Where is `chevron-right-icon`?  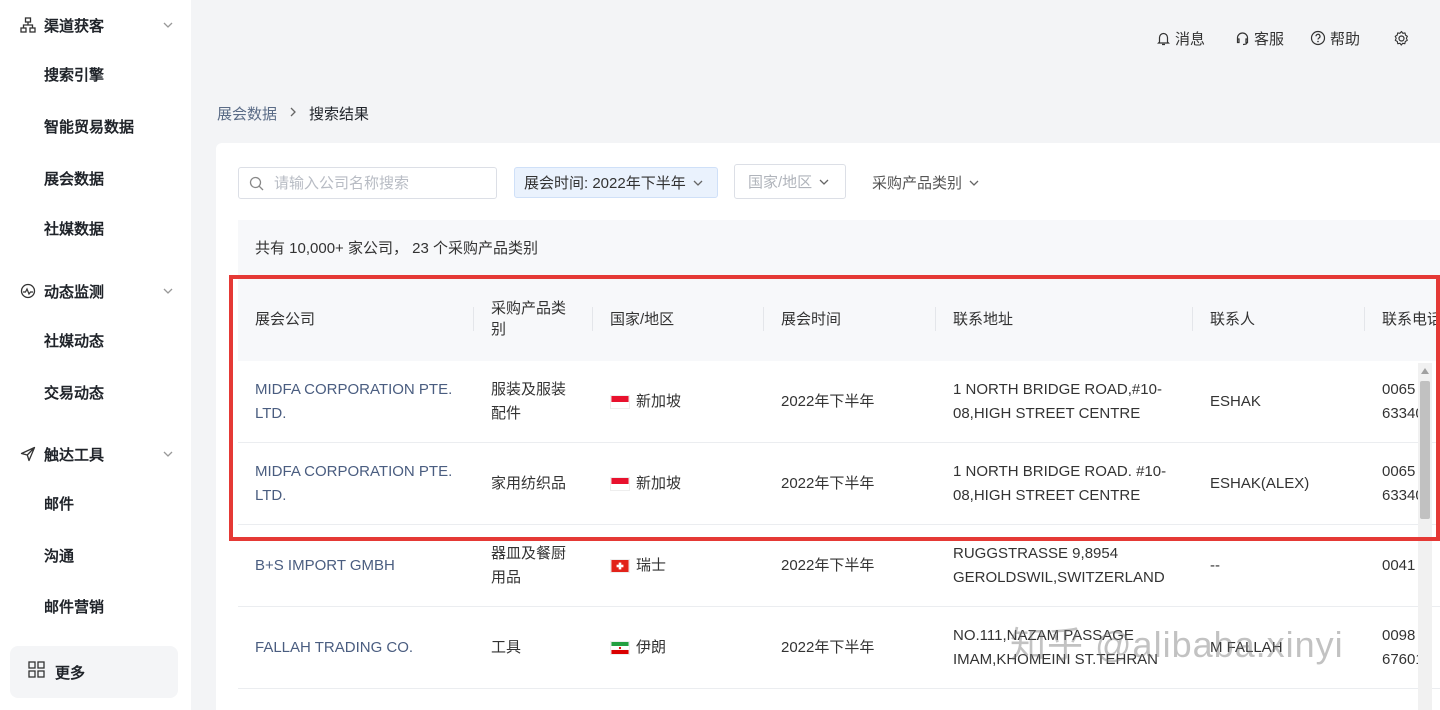 chevron-right-icon is located at coordinates (293, 113).